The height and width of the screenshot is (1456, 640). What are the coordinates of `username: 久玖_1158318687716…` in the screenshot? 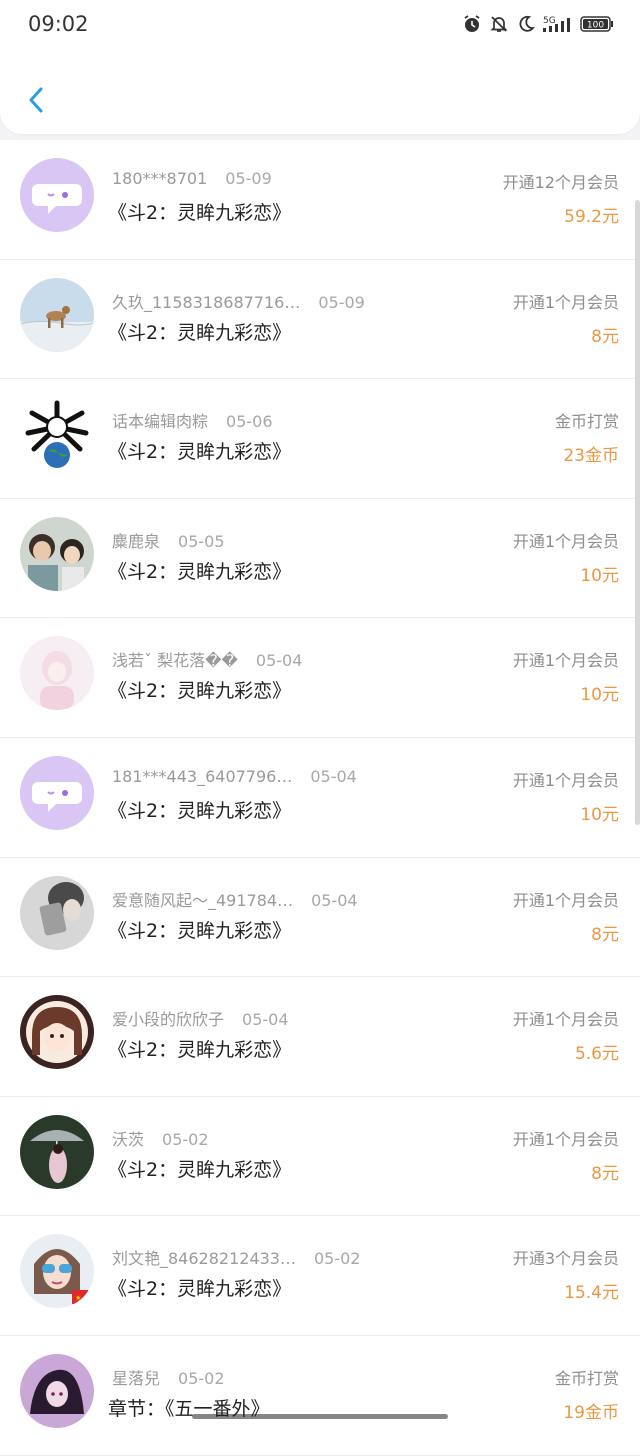 It's located at (206, 302).